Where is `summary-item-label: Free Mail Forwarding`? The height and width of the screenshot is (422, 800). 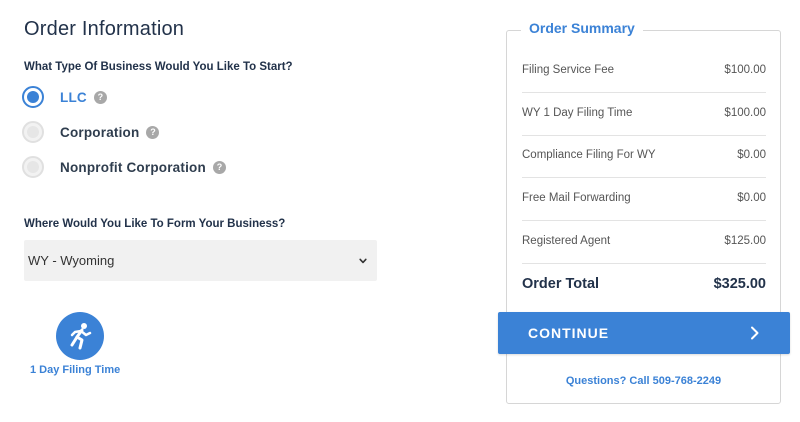 summary-item-label: Free Mail Forwarding is located at coordinates (576, 198).